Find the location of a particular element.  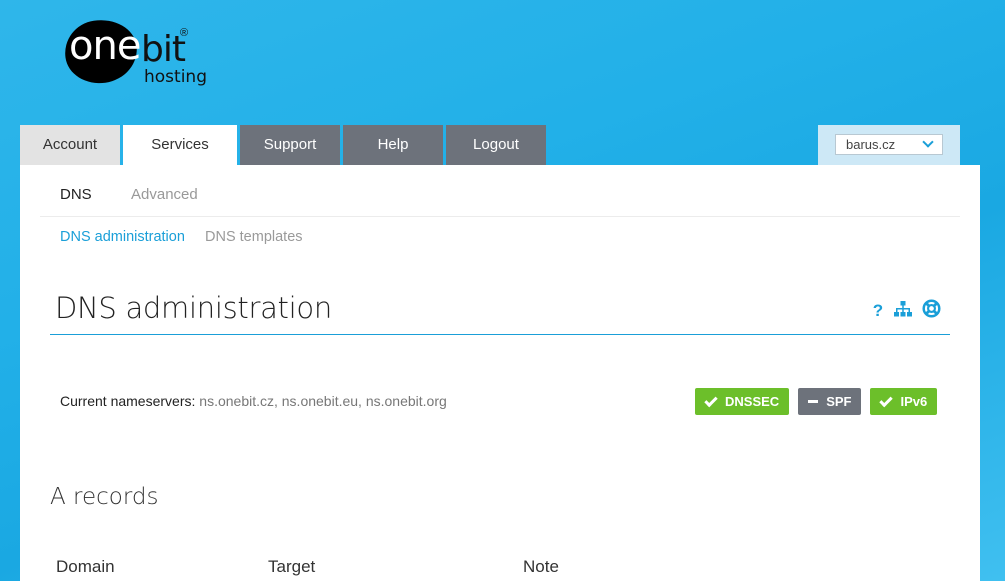

dash-icon is located at coordinates (813, 401).